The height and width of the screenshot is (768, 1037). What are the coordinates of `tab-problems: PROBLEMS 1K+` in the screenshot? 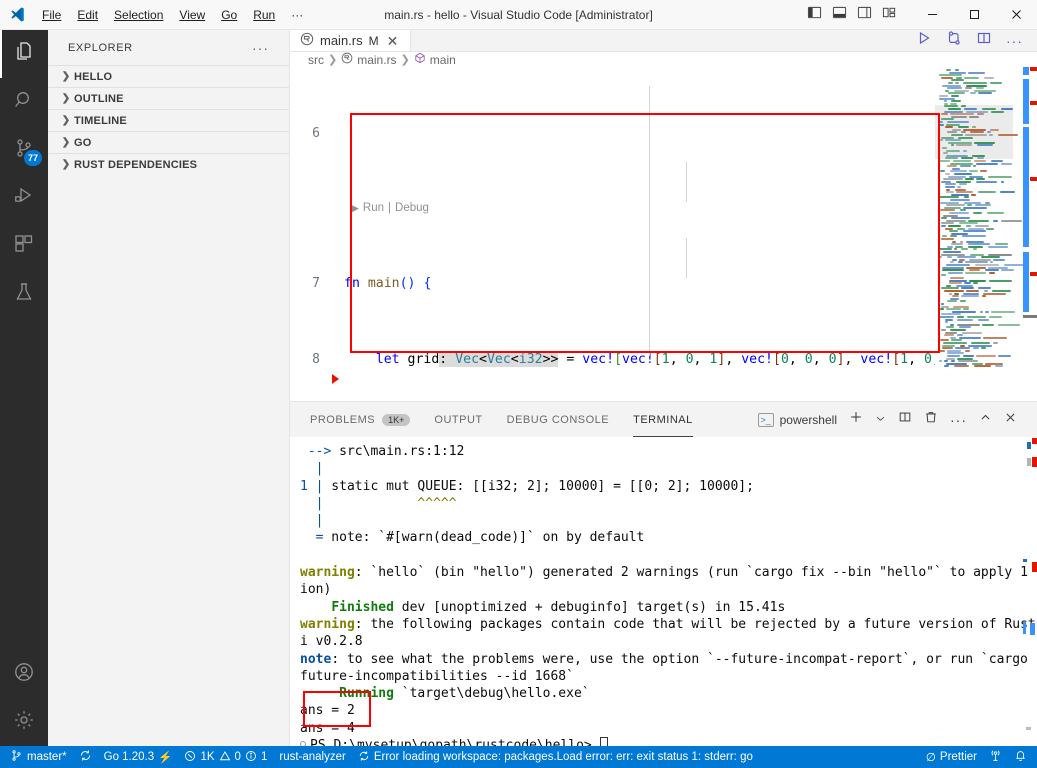 It's located at (360, 419).